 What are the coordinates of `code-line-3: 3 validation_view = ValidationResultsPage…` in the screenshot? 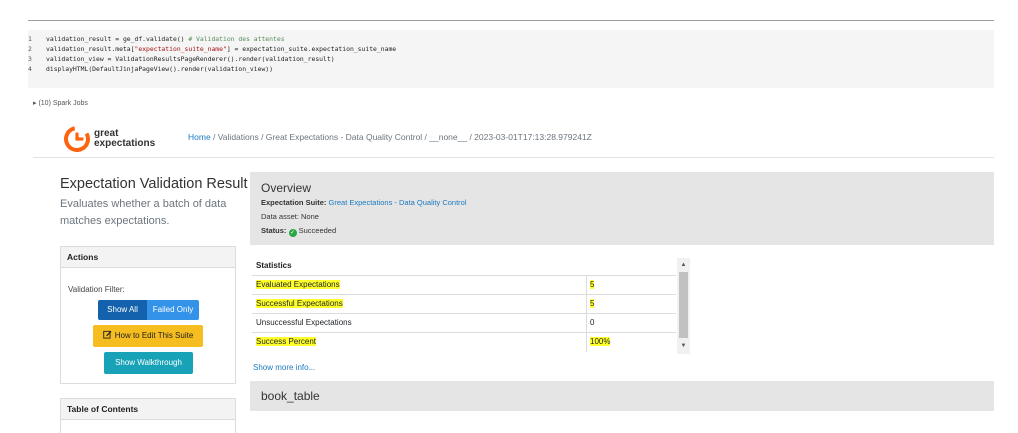 It's located at (181, 59).